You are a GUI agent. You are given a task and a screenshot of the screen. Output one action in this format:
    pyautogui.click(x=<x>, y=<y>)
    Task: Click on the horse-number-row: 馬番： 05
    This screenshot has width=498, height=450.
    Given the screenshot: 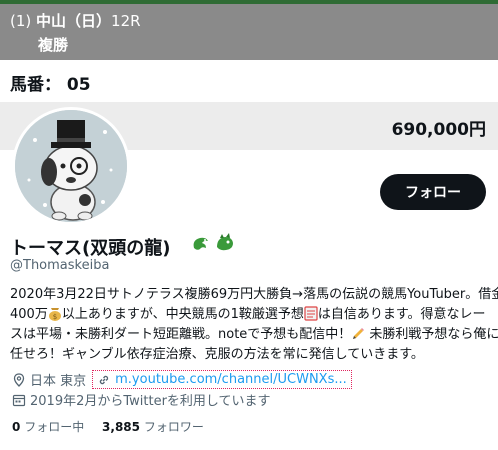 What is the action you would take?
    pyautogui.click(x=249, y=81)
    